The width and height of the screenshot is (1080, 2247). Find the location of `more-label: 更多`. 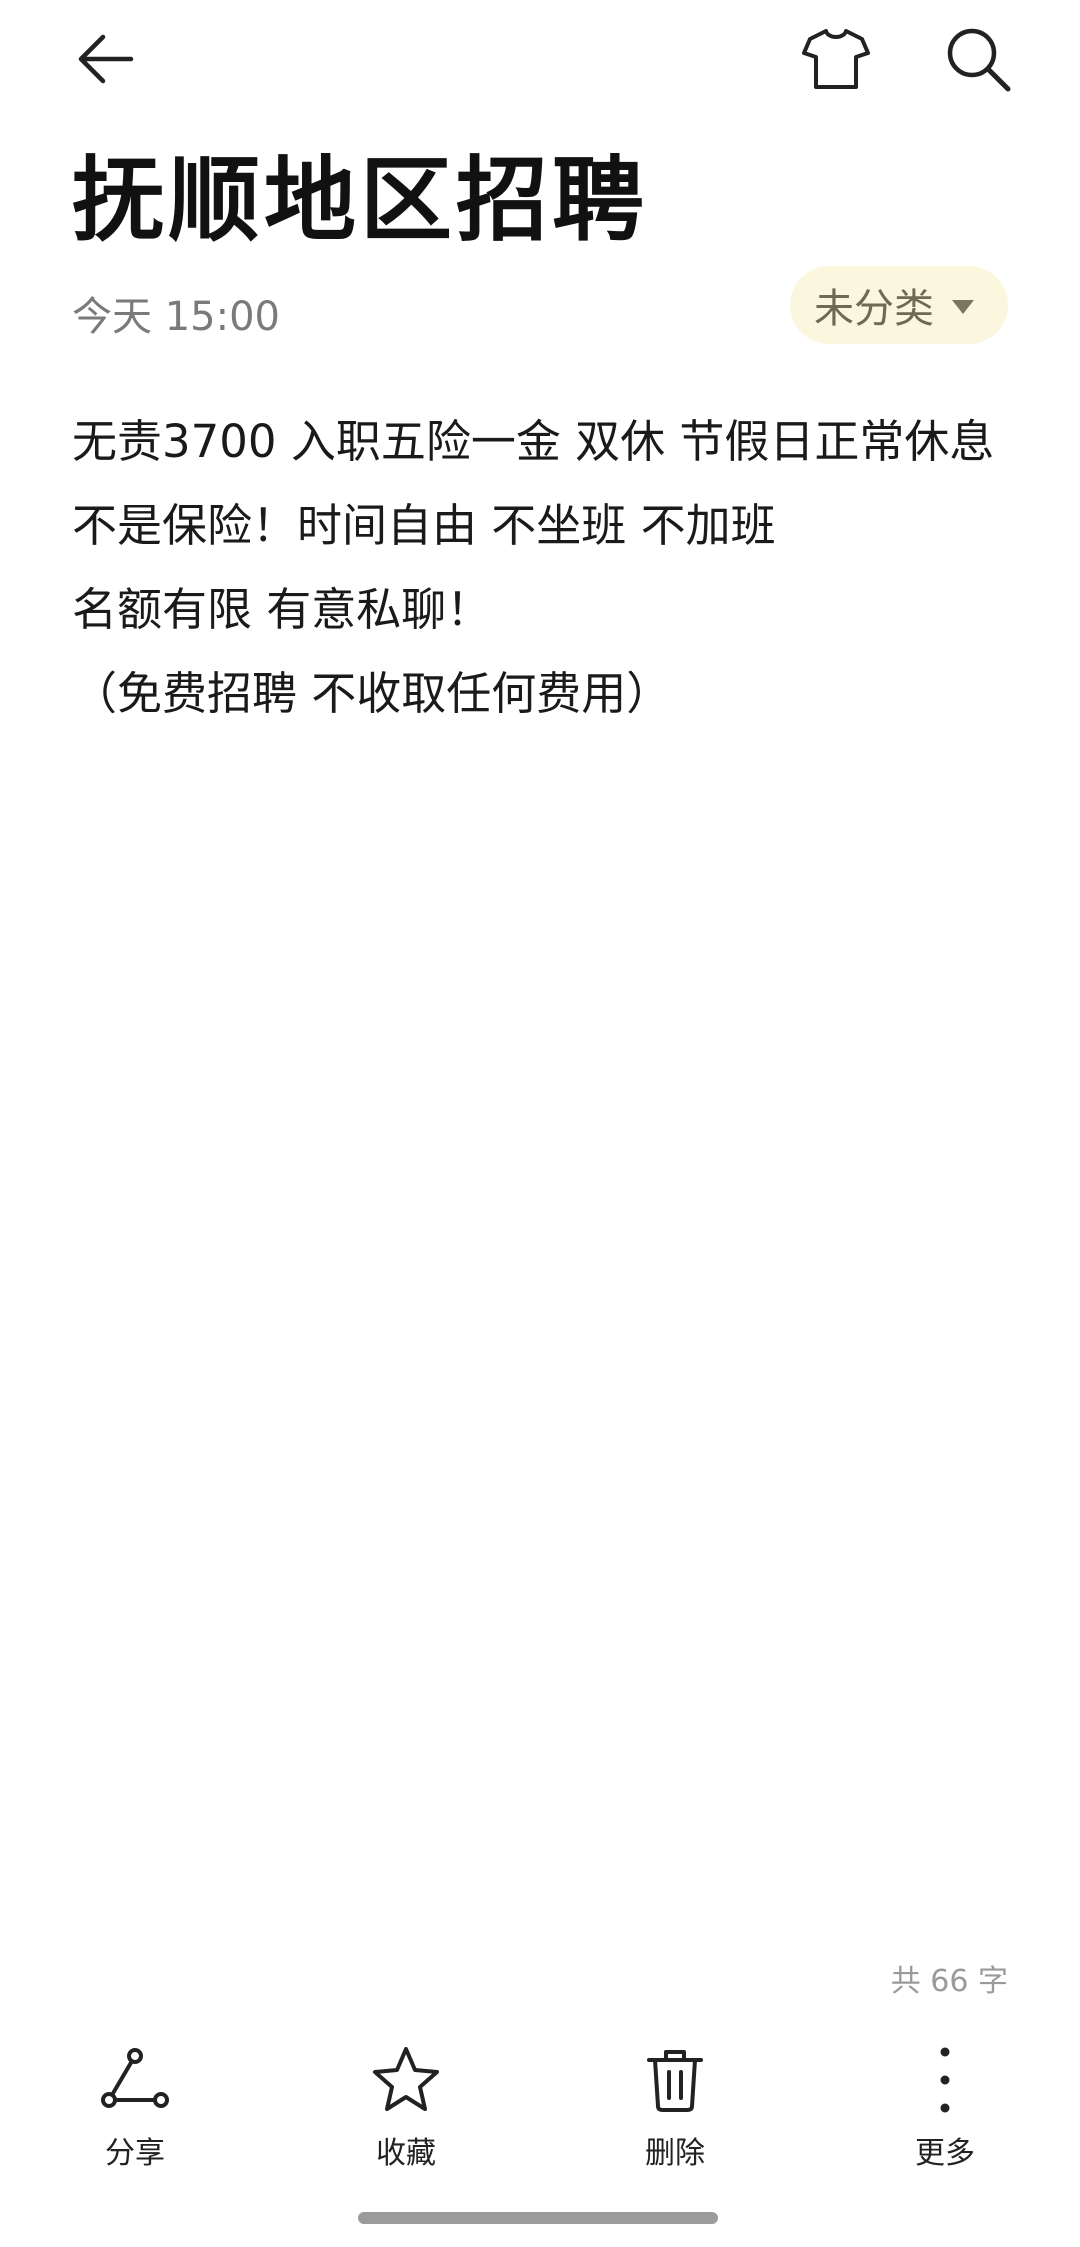

more-label: 更多 is located at coordinates (945, 2153).